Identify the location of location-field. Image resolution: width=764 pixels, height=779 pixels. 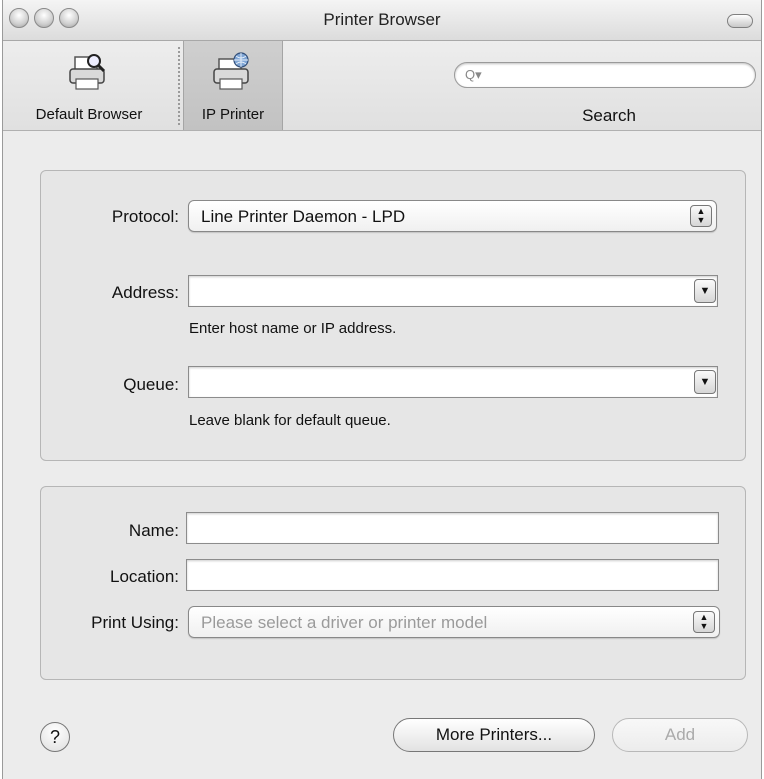
(452, 575).